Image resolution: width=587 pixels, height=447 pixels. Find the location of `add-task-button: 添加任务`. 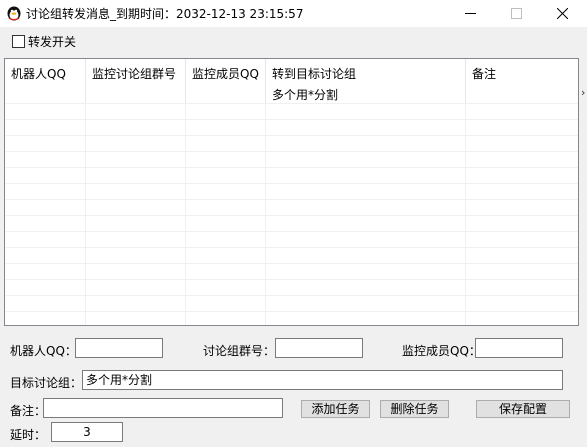

add-task-button: 添加任务 is located at coordinates (335, 409).